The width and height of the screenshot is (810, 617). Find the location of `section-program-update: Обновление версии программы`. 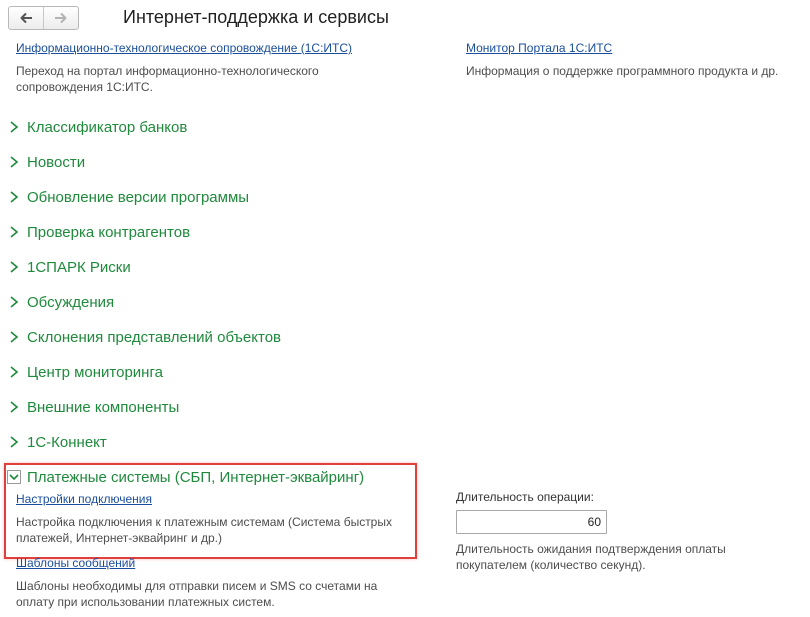

section-program-update: Обновление версии программы is located at coordinates (128, 197).